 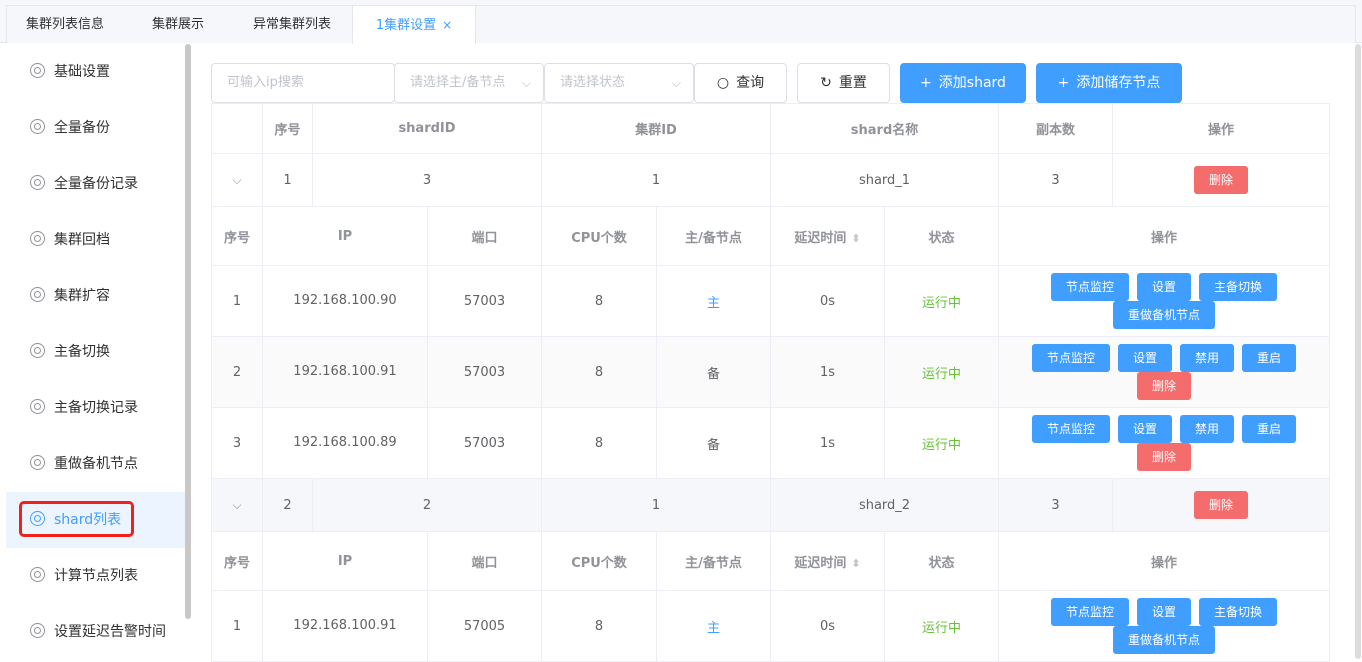 I want to click on close-icon: ×, so click(x=447, y=25).